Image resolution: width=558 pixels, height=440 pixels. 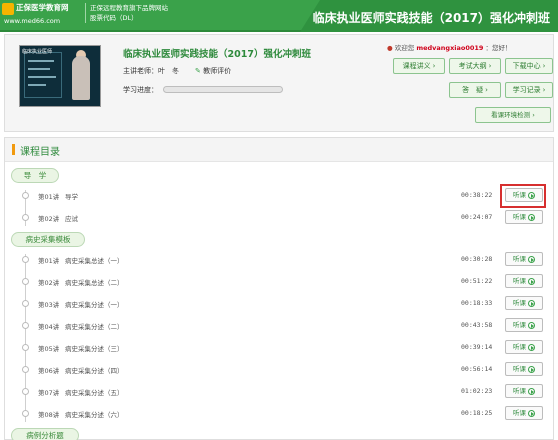 What do you see at coordinates (279, 392) in the screenshot?
I see `lesson-row: 第07讲 病史采集分述（五） 01:02:23 听课` at bounding box center [279, 392].